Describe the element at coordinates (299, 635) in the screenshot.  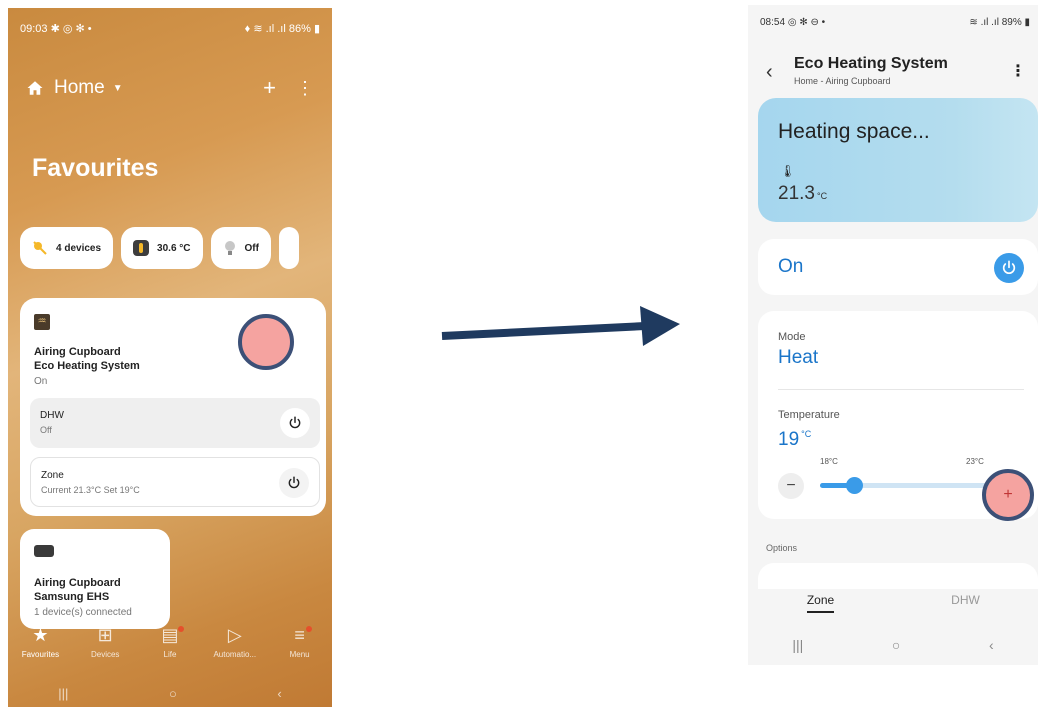
I see `menu-icon: ≡` at that location.